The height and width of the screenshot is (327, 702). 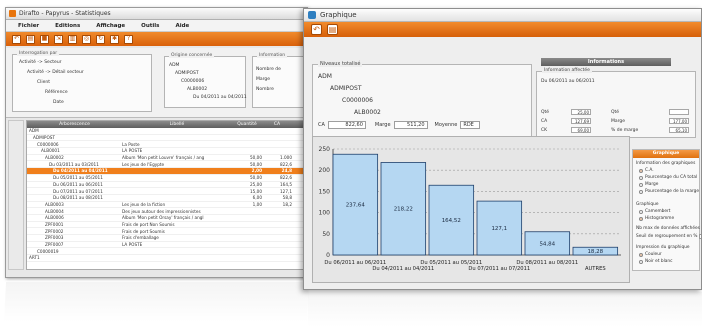 What do you see at coordinates (165, 131) in the screenshot?
I see `table-row: ADM` at bounding box center [165, 131].